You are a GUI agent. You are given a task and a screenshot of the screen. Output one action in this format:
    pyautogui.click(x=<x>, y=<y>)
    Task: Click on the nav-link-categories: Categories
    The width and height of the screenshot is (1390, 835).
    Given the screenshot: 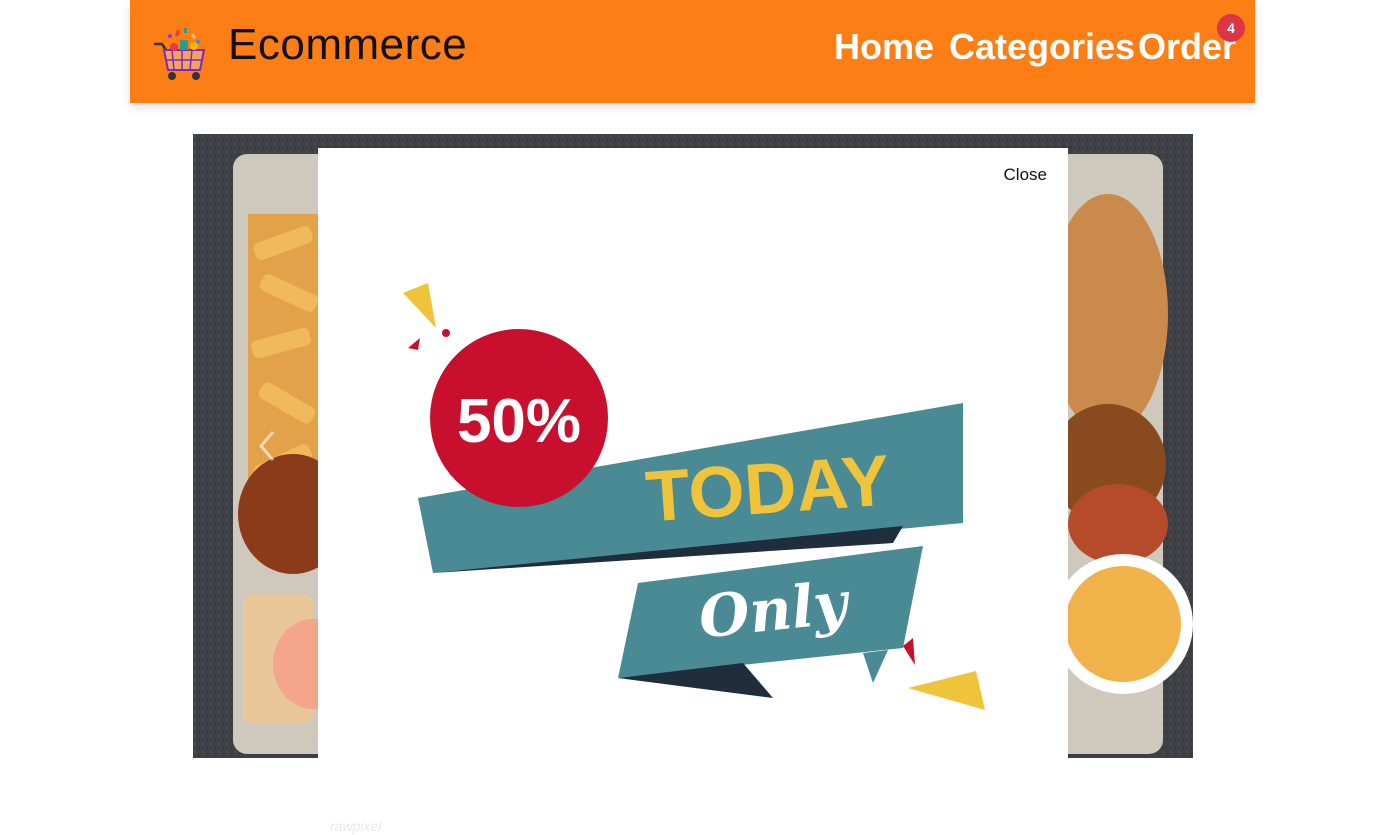 What is the action you would take?
    pyautogui.click(x=1042, y=47)
    